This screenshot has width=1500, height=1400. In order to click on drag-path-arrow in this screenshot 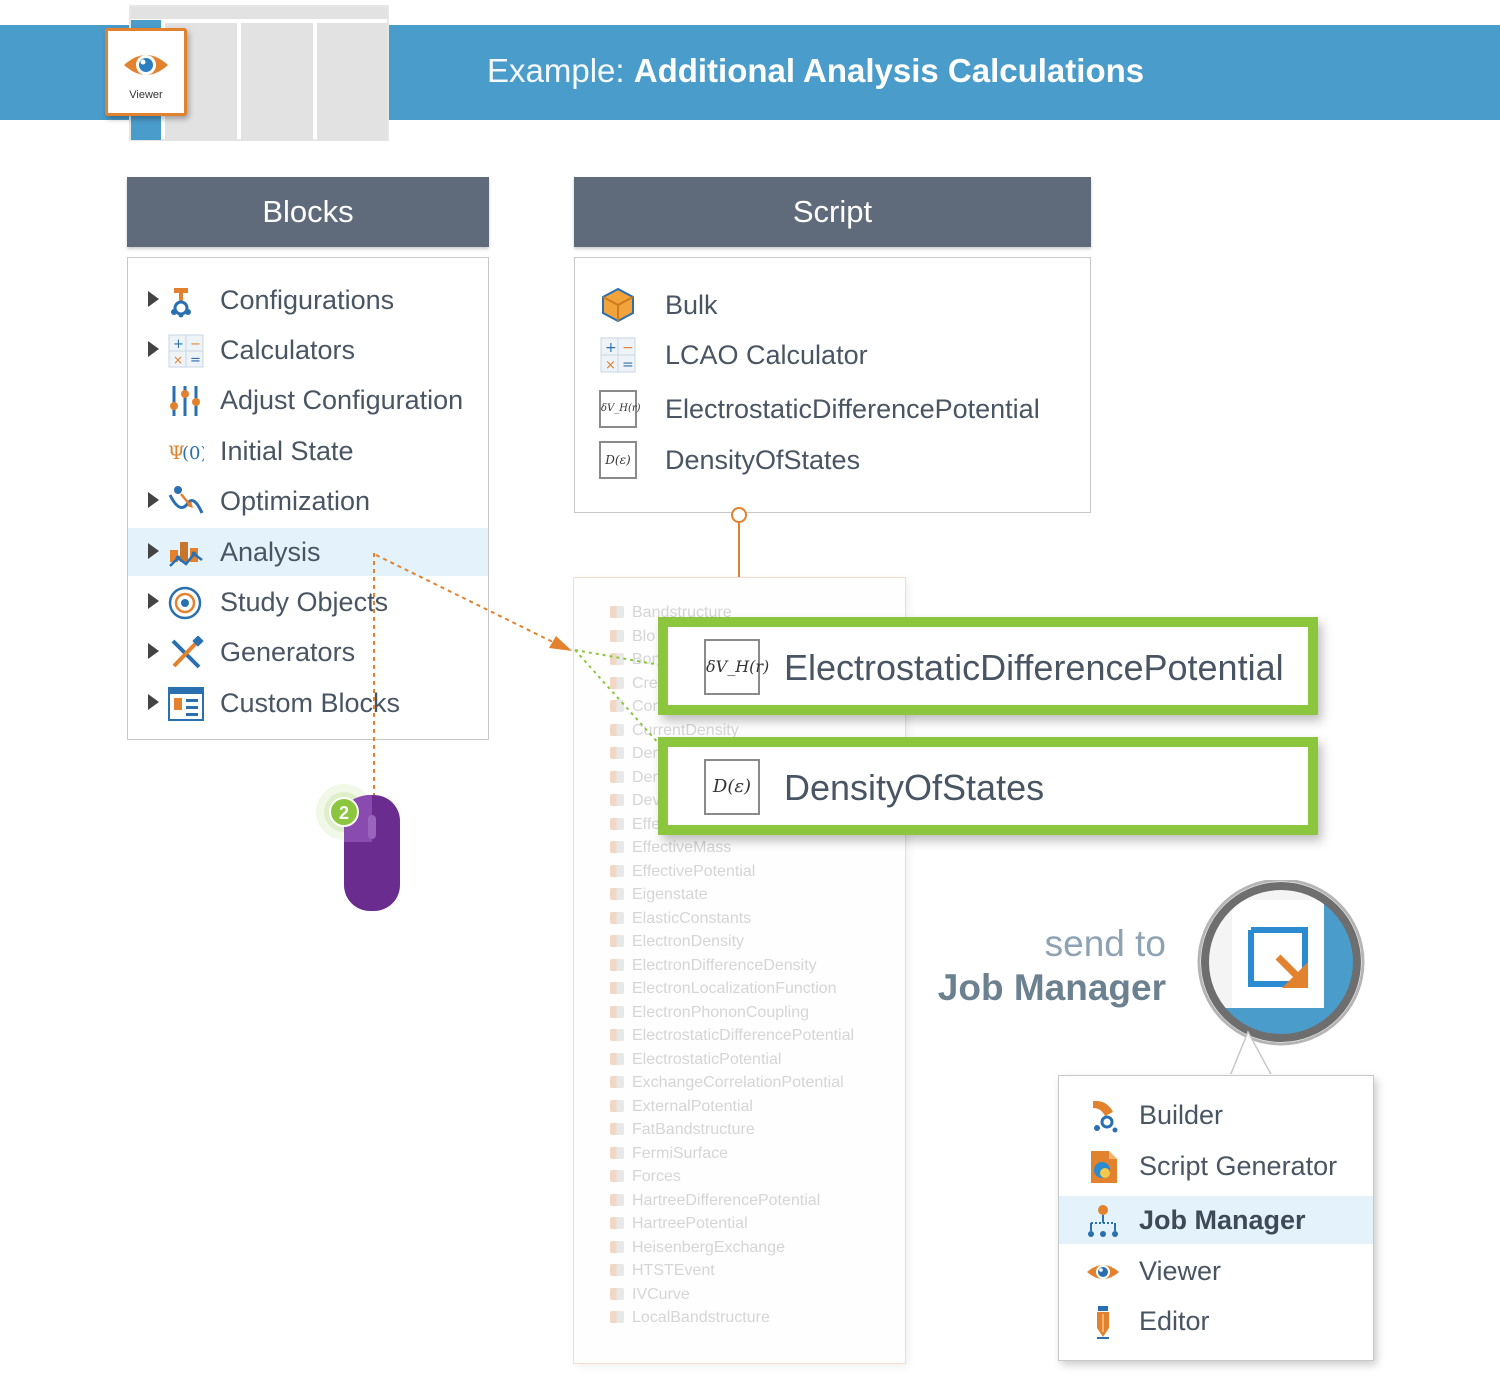, I will do `click(470, 601)`.